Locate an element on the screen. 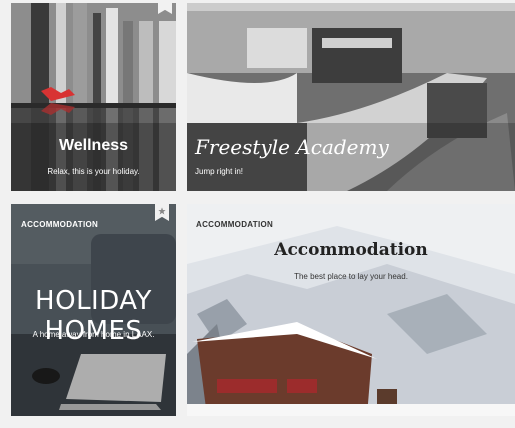 The image size is (515, 428). card-subtitle: Jump right in! is located at coordinates (219, 171).